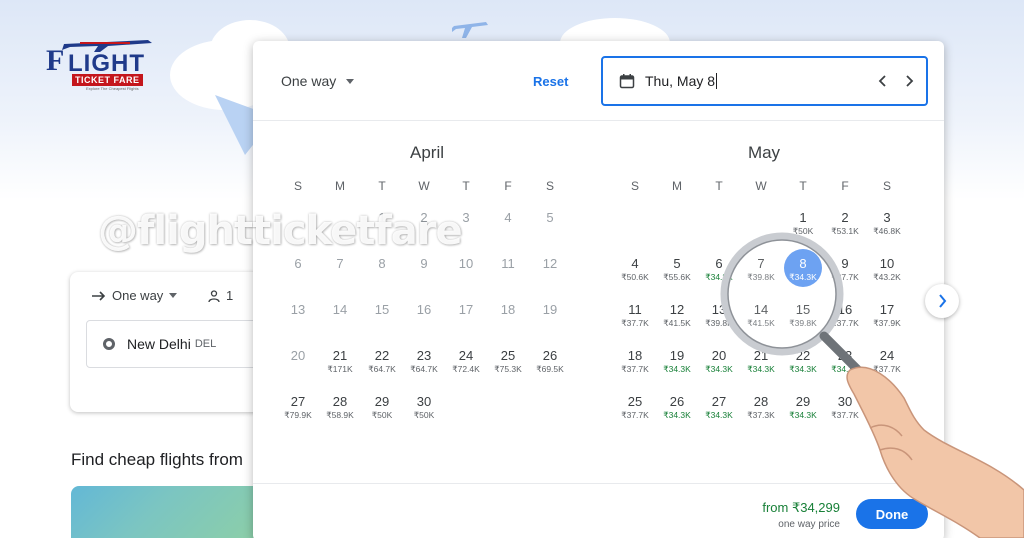 The image size is (1024, 538). I want to click on day-cell: 30 ₹50K, so click(424, 410).